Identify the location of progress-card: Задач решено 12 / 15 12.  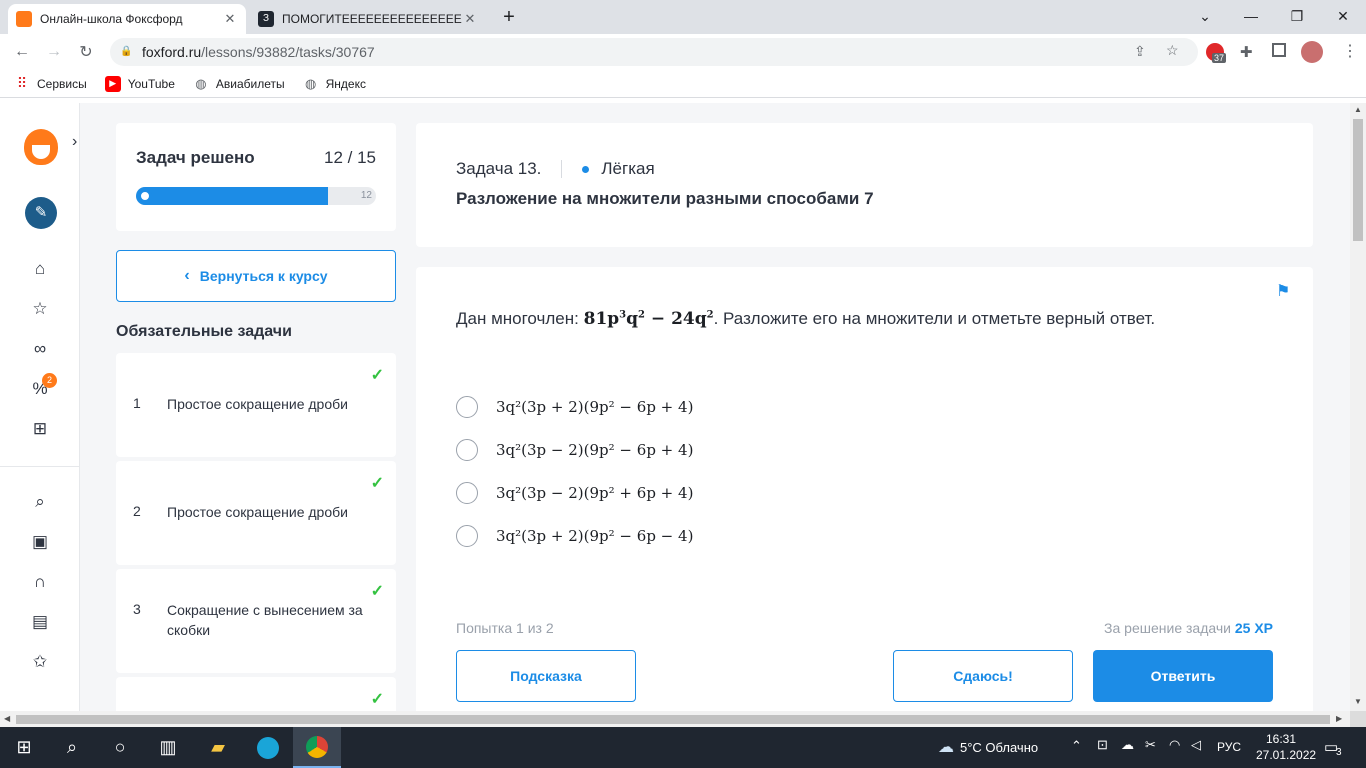
(256, 177).